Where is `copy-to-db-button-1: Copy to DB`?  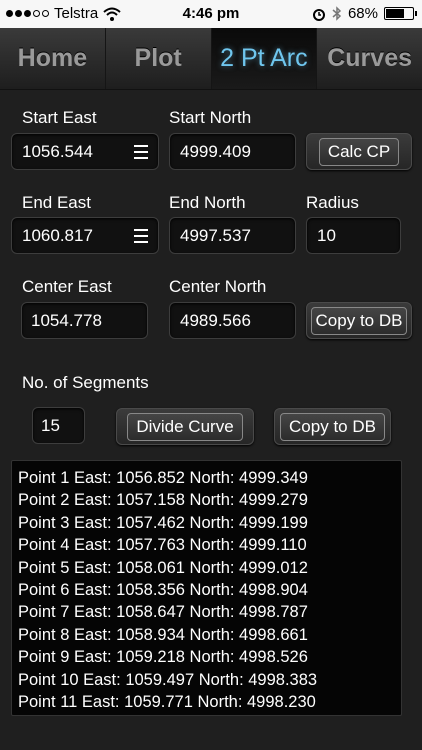
copy-to-db-button-1: Copy to DB is located at coordinates (359, 320).